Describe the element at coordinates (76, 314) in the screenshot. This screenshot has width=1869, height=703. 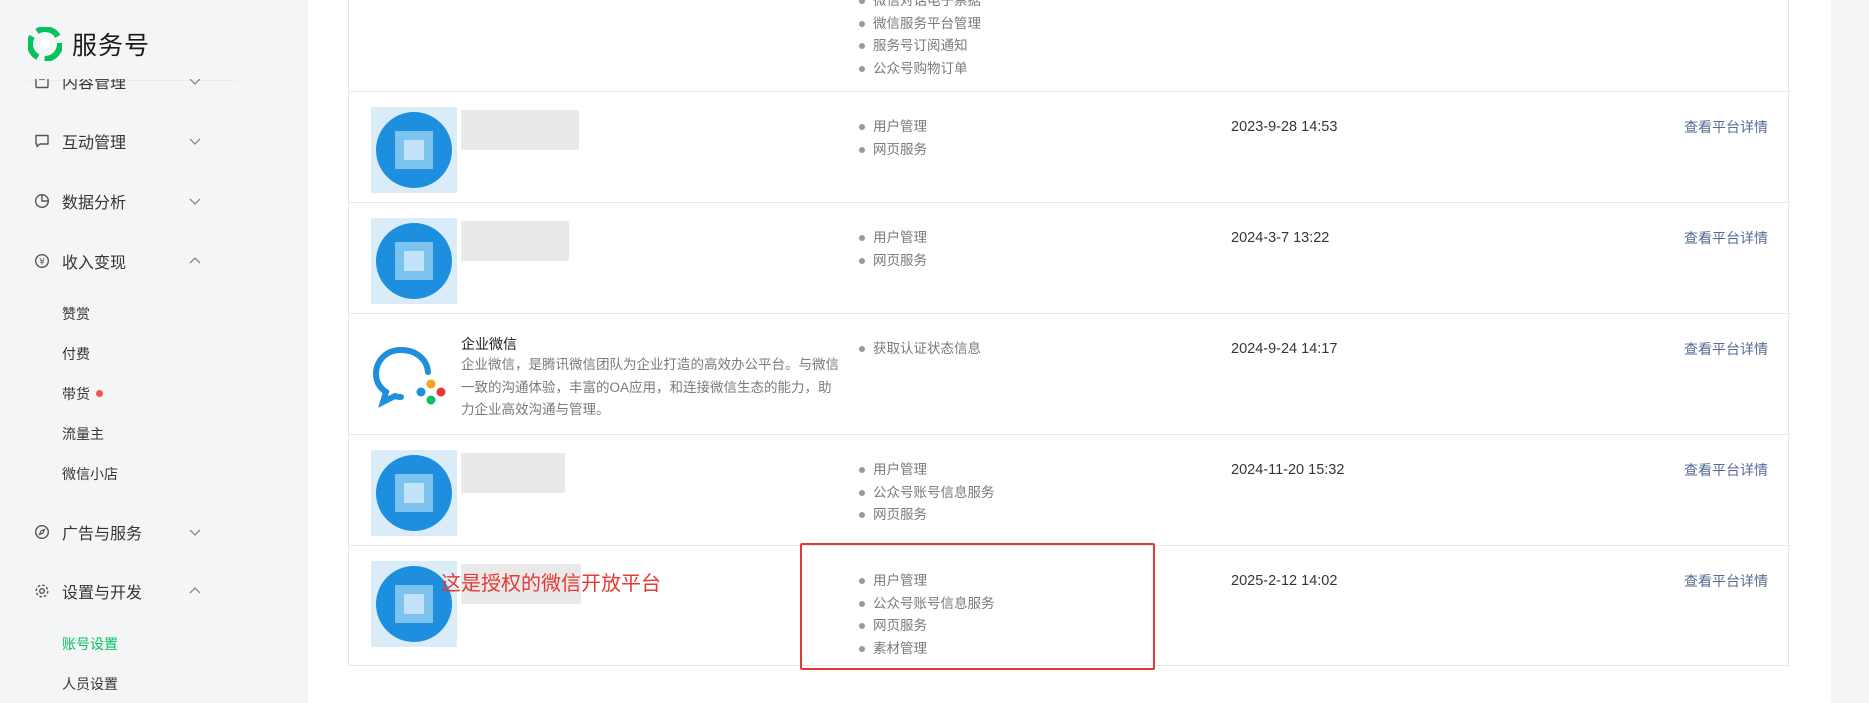
I see `sidebar-item-reward: 赞赏` at that location.